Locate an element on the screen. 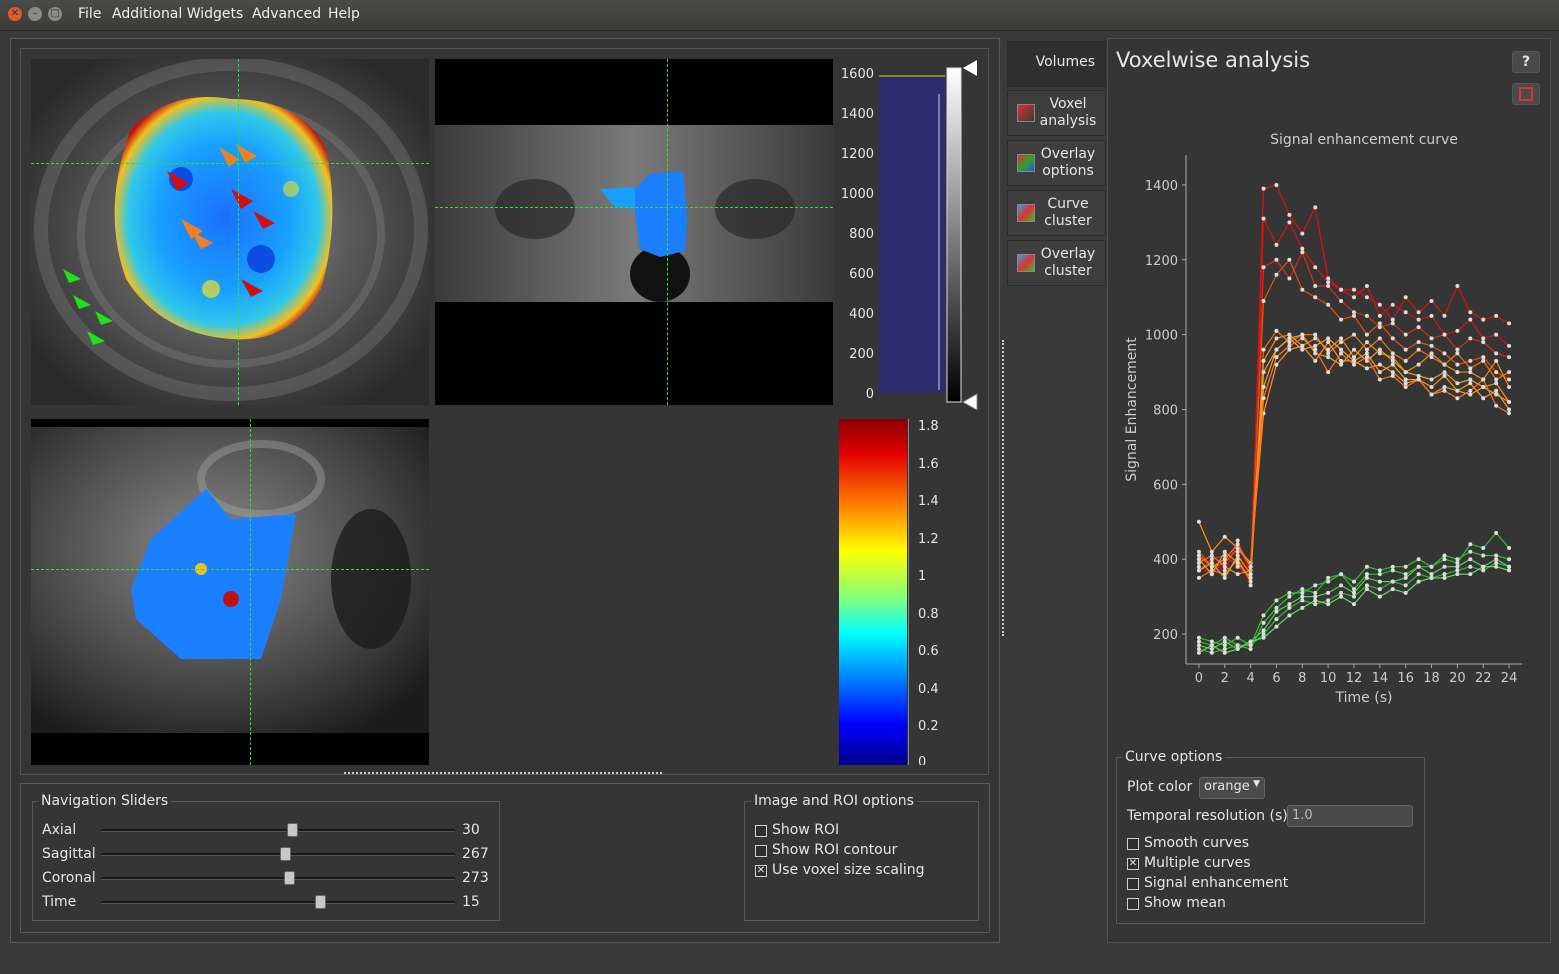  curve-options-title: Curve options is located at coordinates (1174, 757).